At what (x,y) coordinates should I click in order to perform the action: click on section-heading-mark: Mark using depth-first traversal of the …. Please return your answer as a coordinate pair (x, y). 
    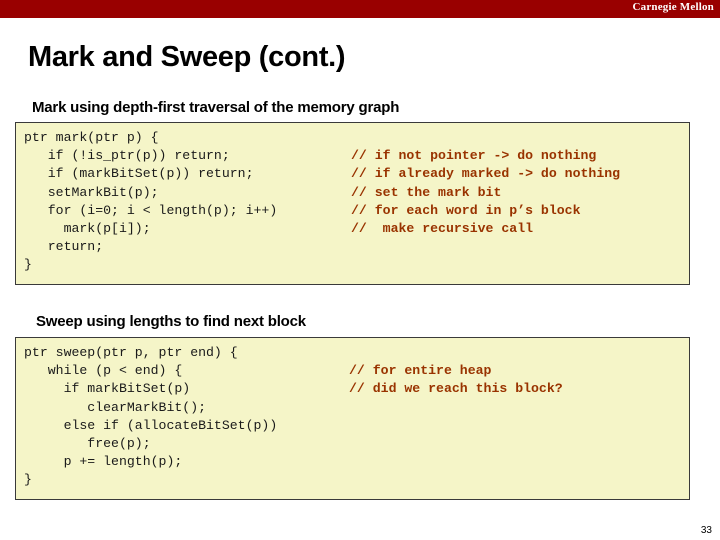
    Looking at the image, I should click on (216, 107).